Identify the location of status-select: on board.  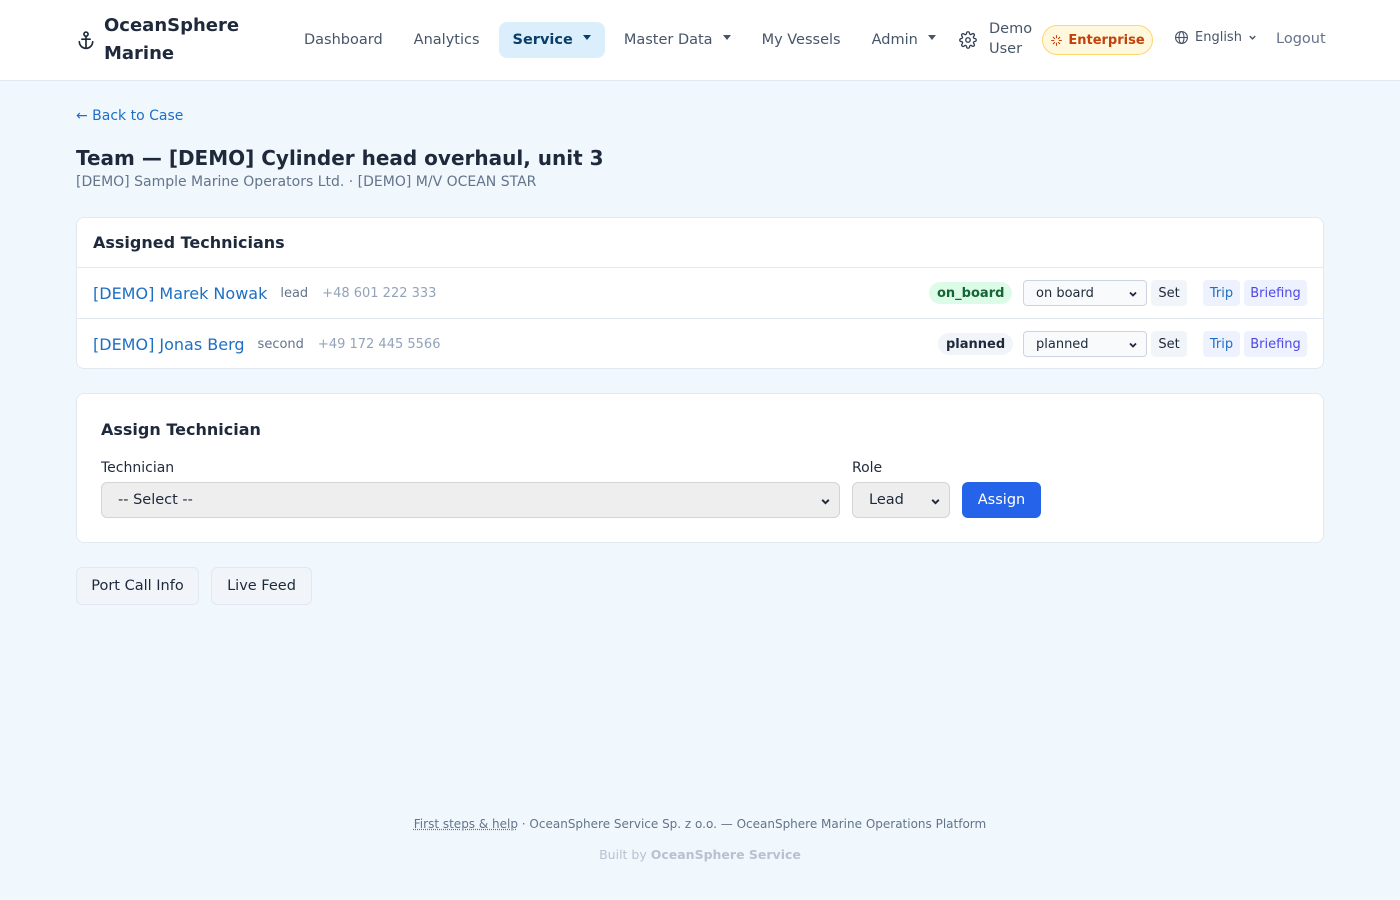
(1085, 293).